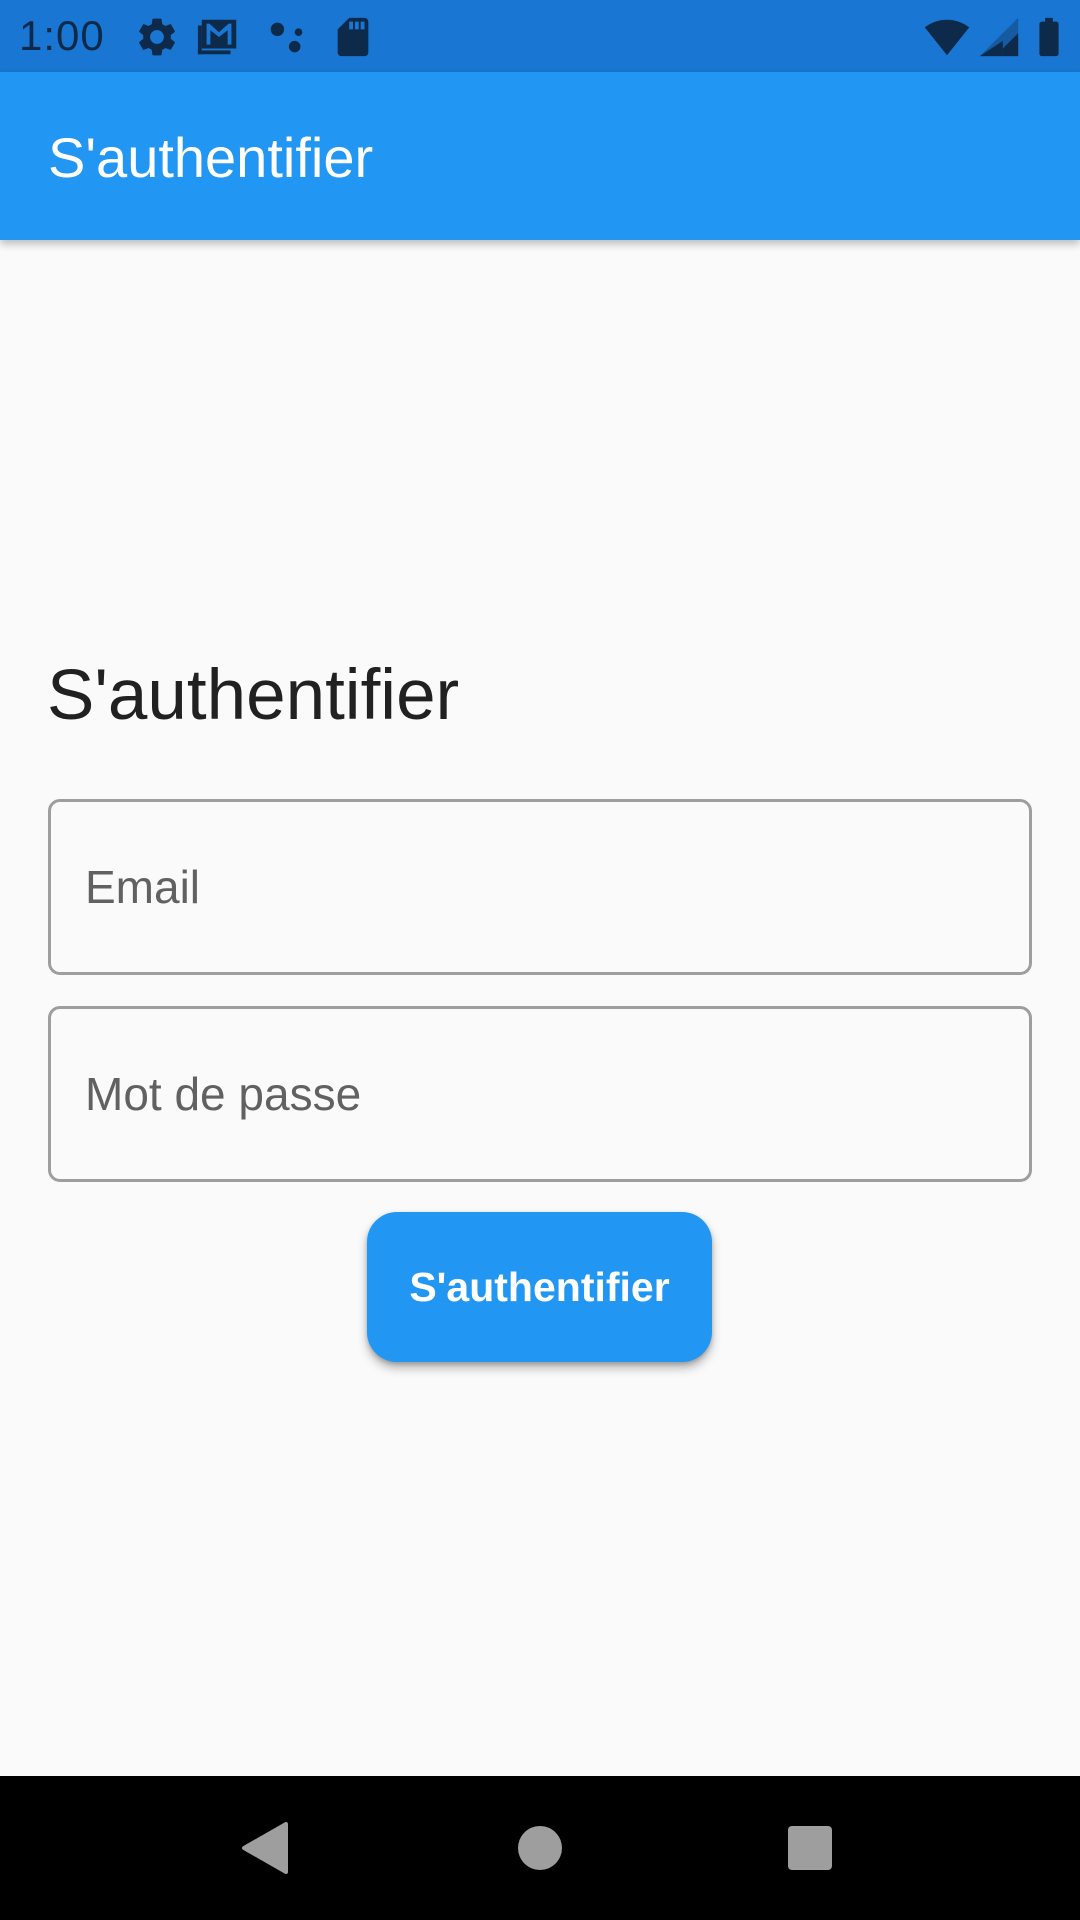 The image size is (1080, 1920). Describe the element at coordinates (223, 1094) in the screenshot. I see `password-field-label: Mot de passe` at that location.